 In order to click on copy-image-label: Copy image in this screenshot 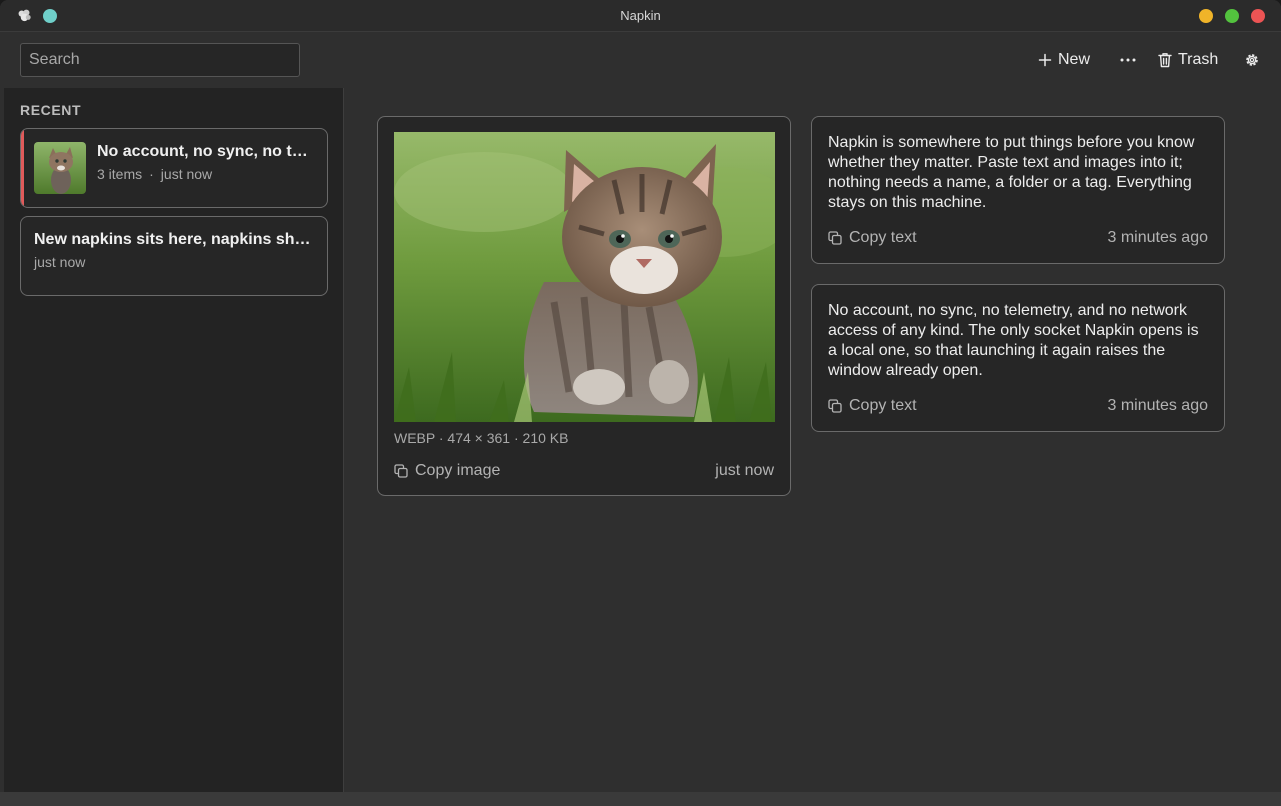, I will do `click(458, 470)`.